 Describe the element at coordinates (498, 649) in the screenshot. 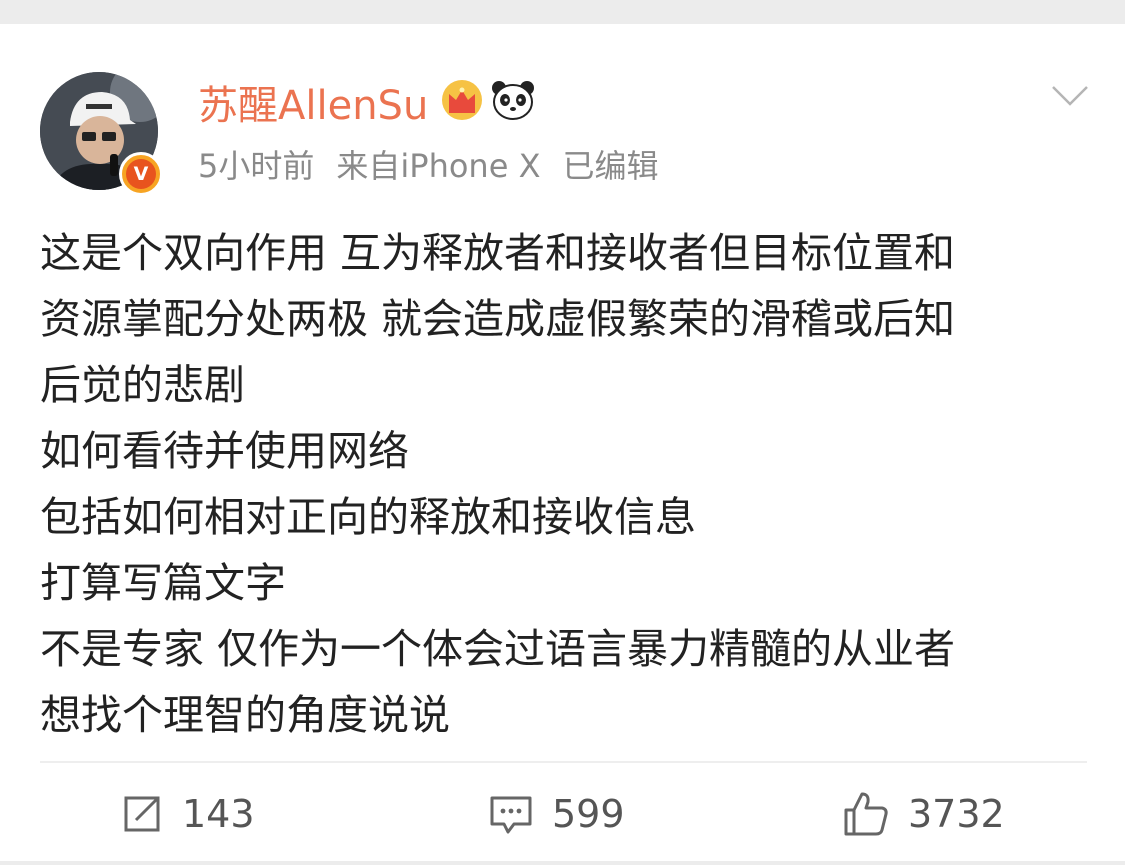

I see `content-line: 不是专家 仅作为一个体会过语言暴力精髓的从业者` at that location.